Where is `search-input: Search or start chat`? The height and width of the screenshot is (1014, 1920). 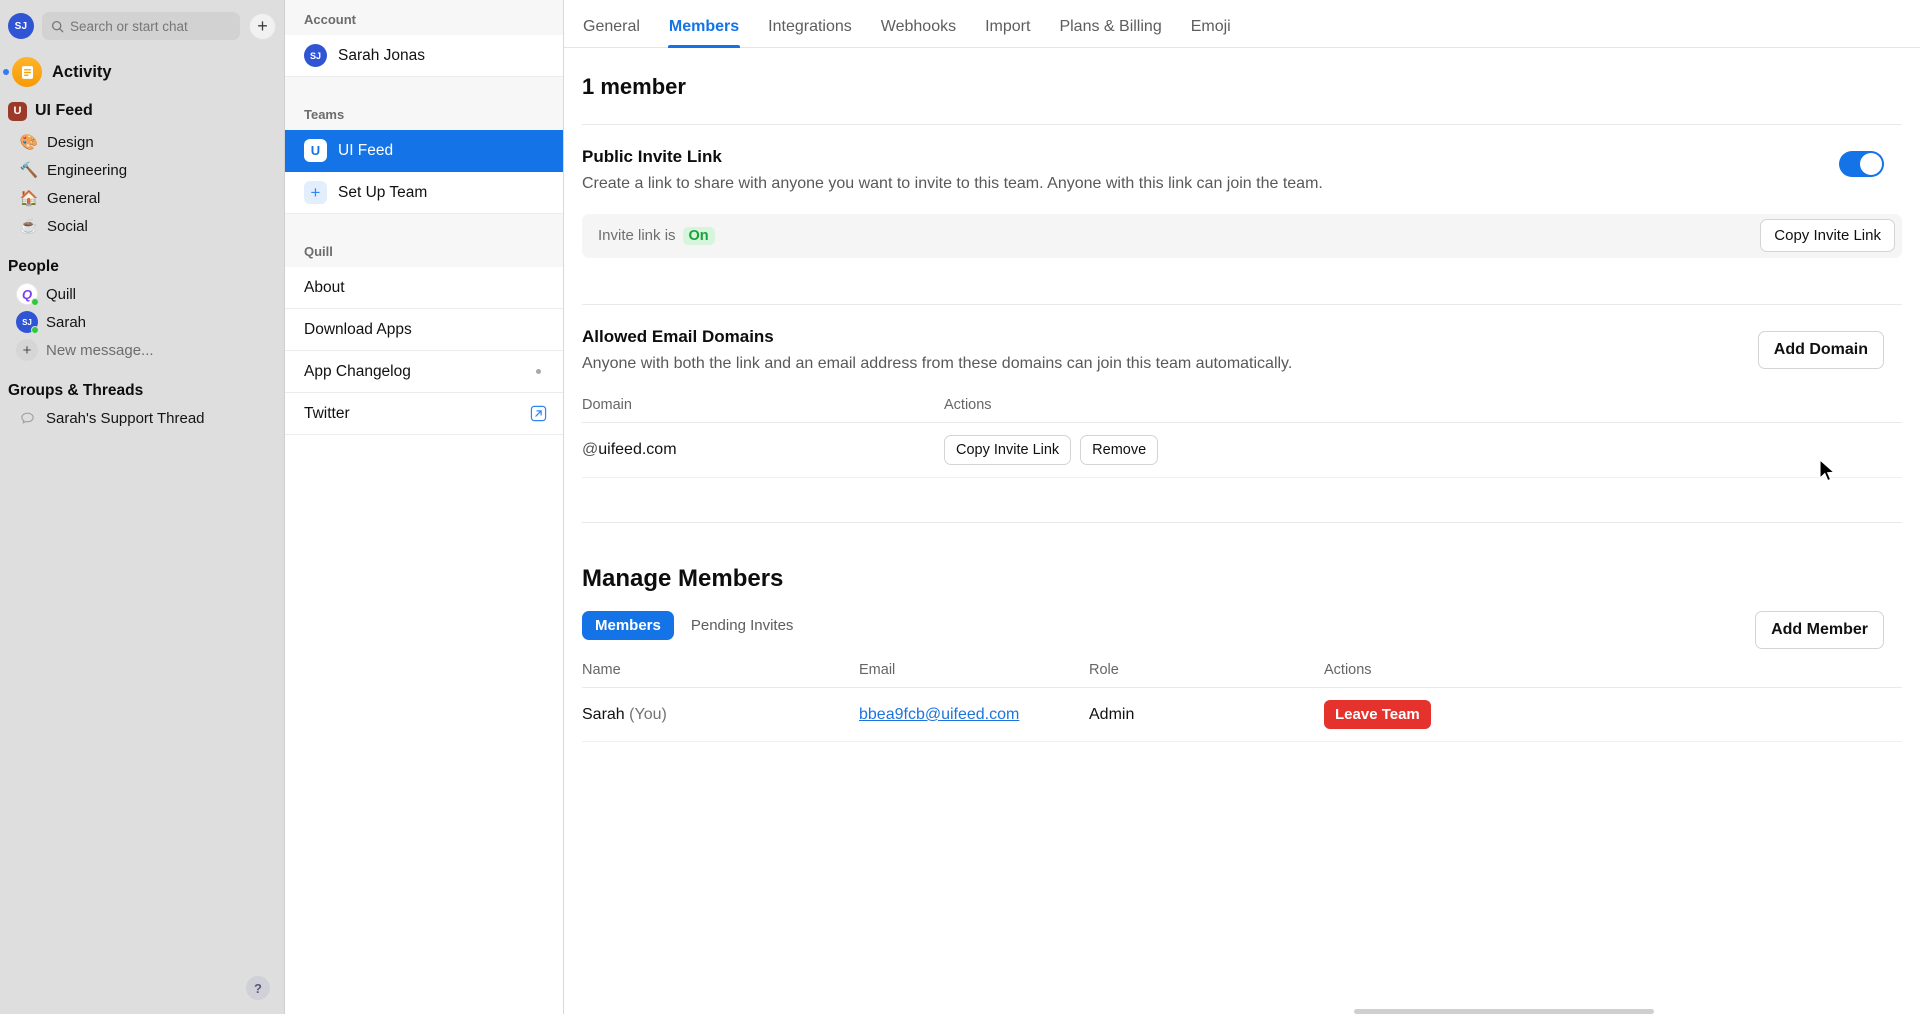
search-input: Search or start chat is located at coordinates (141, 26).